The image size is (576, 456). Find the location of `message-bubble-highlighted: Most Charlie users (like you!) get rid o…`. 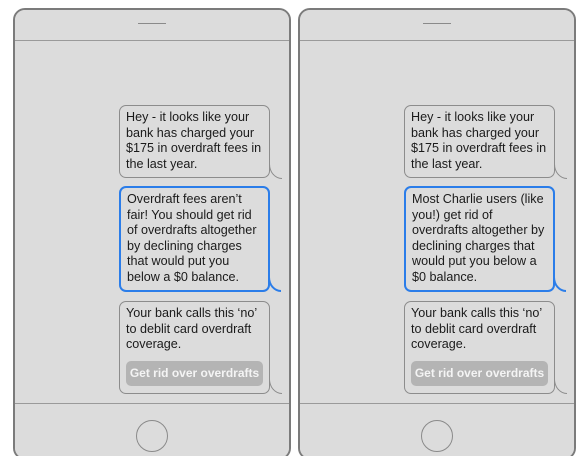

message-bubble-highlighted: Most Charlie users (like you!) get rid o… is located at coordinates (485, 239).